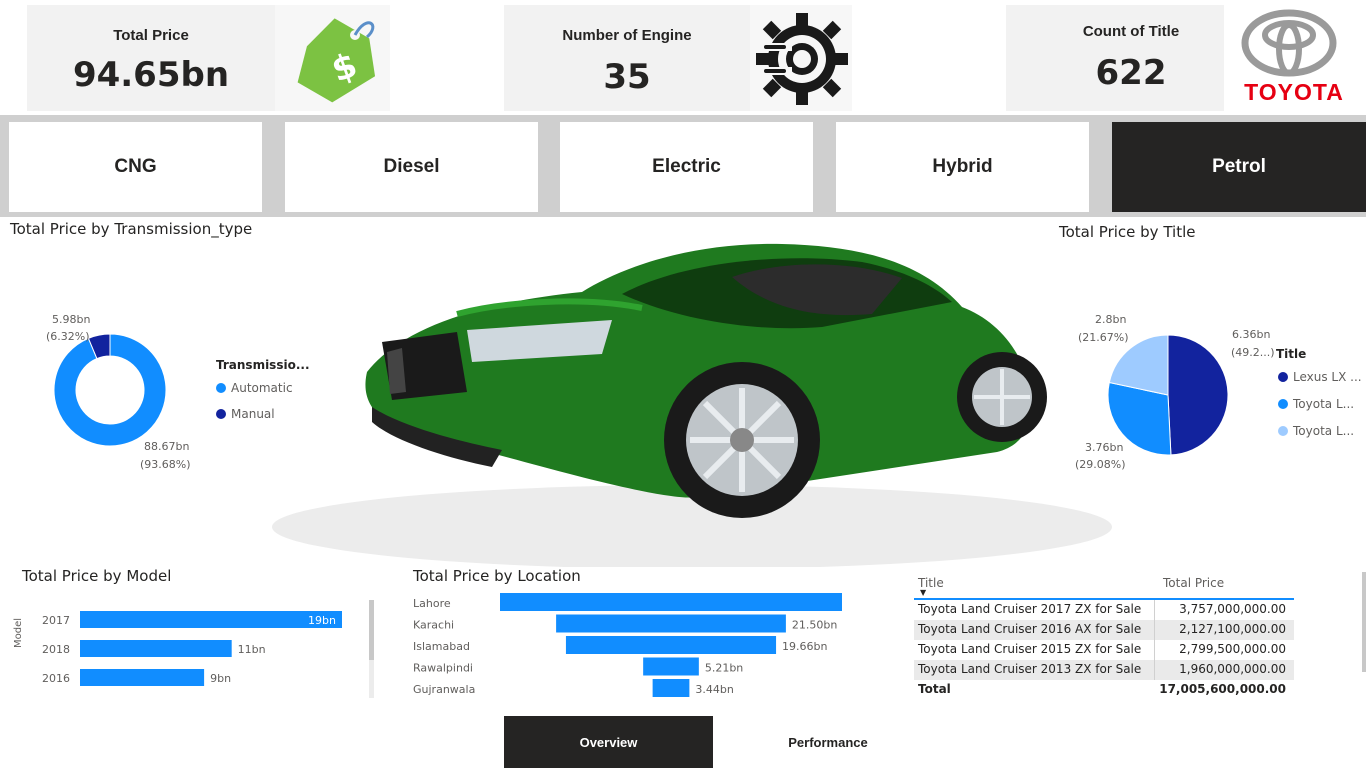 Image resolution: width=1366 pixels, height=778 pixels. Describe the element at coordinates (724, 668) in the screenshot. I see `location-data-label: 5.21bn` at that location.